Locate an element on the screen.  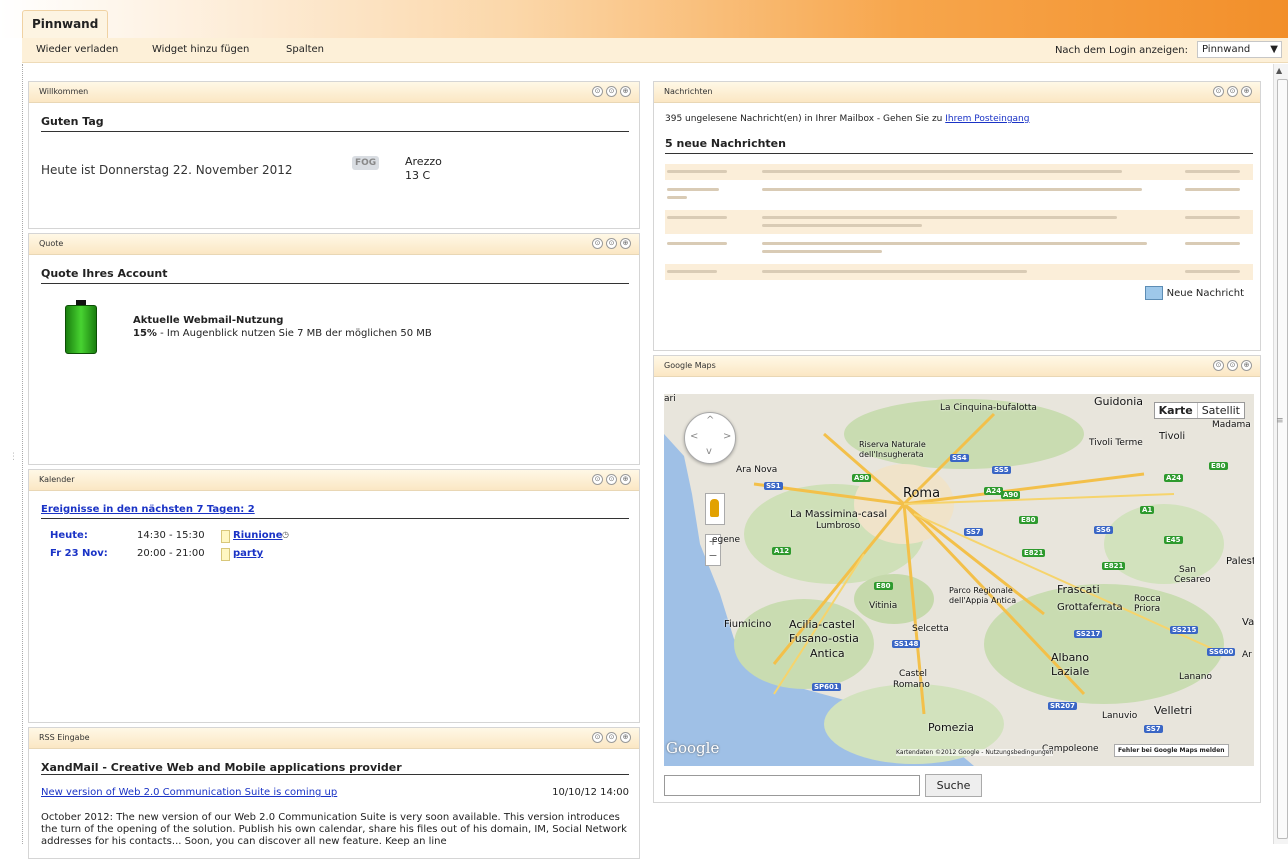
map-label: Ar is located at coordinates (1247, 655).